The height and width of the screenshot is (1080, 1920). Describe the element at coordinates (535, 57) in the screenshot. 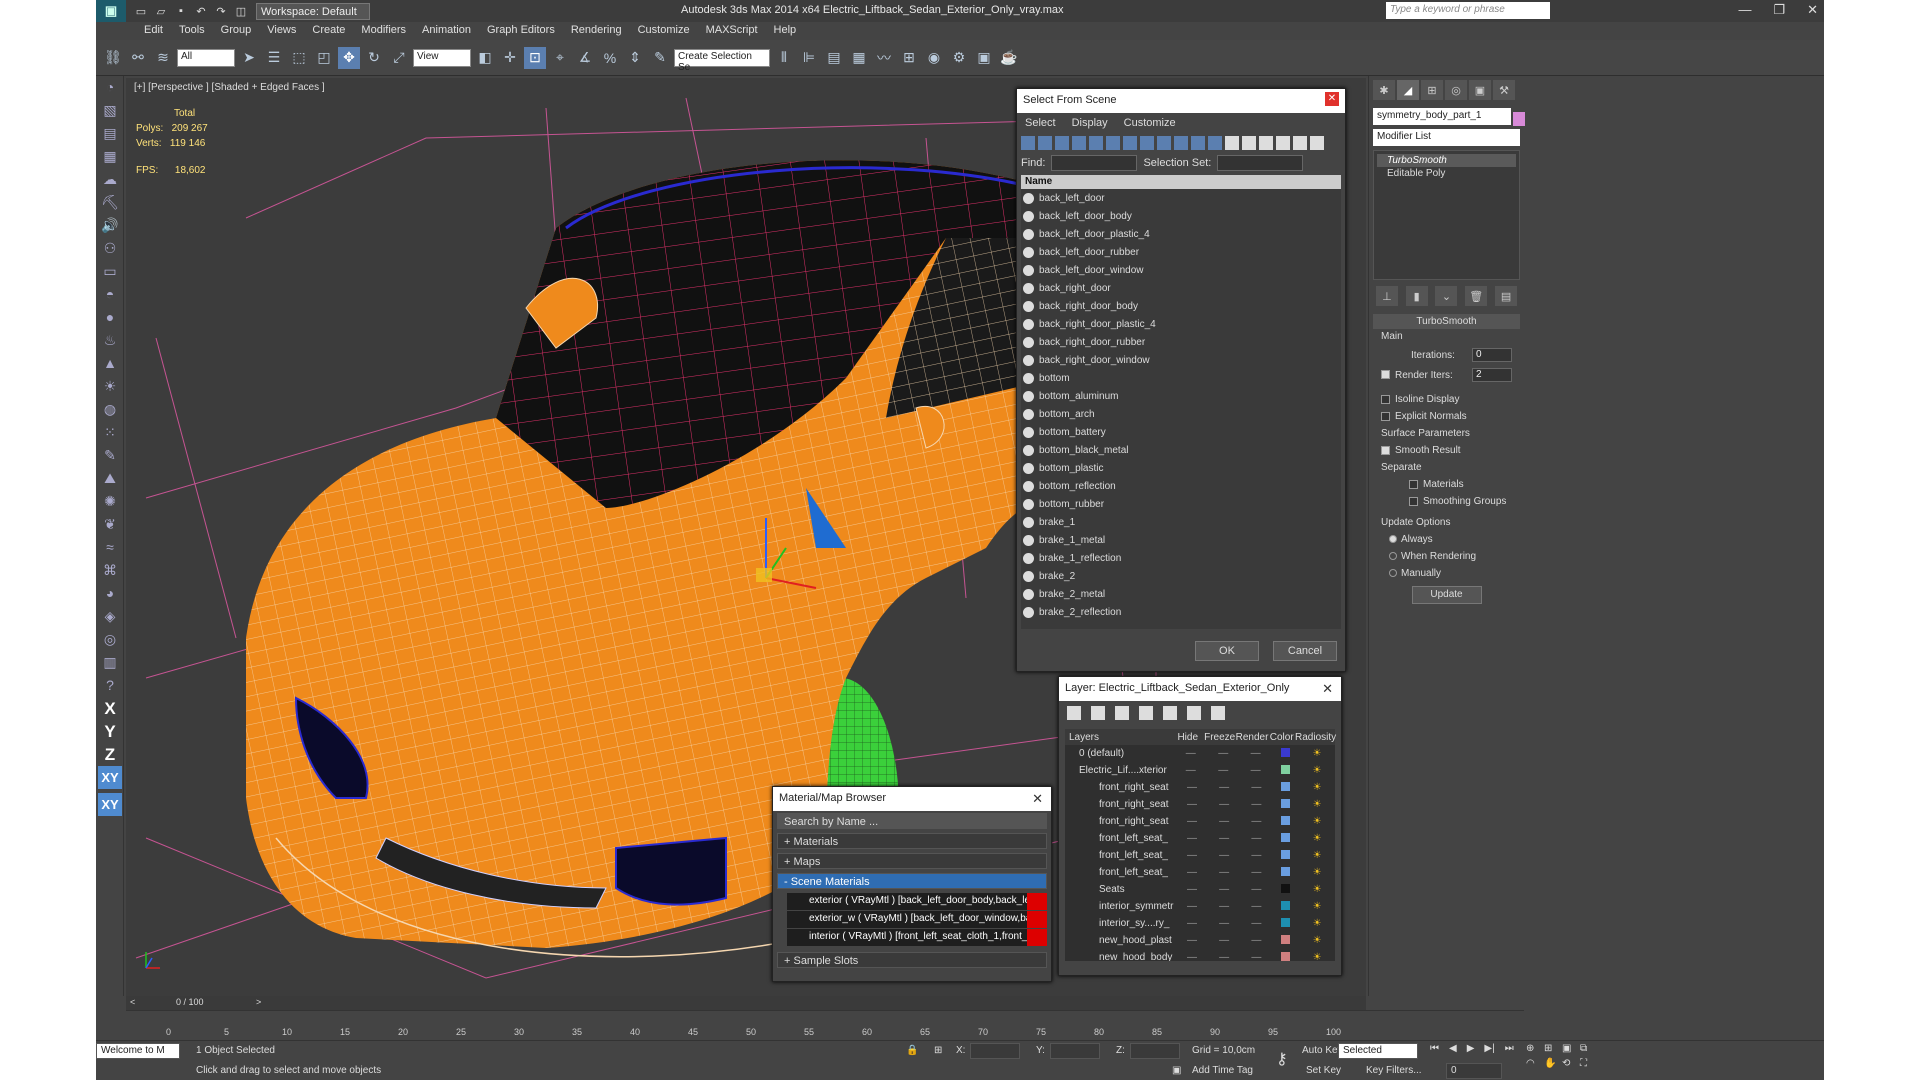

I see `keyboard-shortcut-override-icon: ⊡` at that location.